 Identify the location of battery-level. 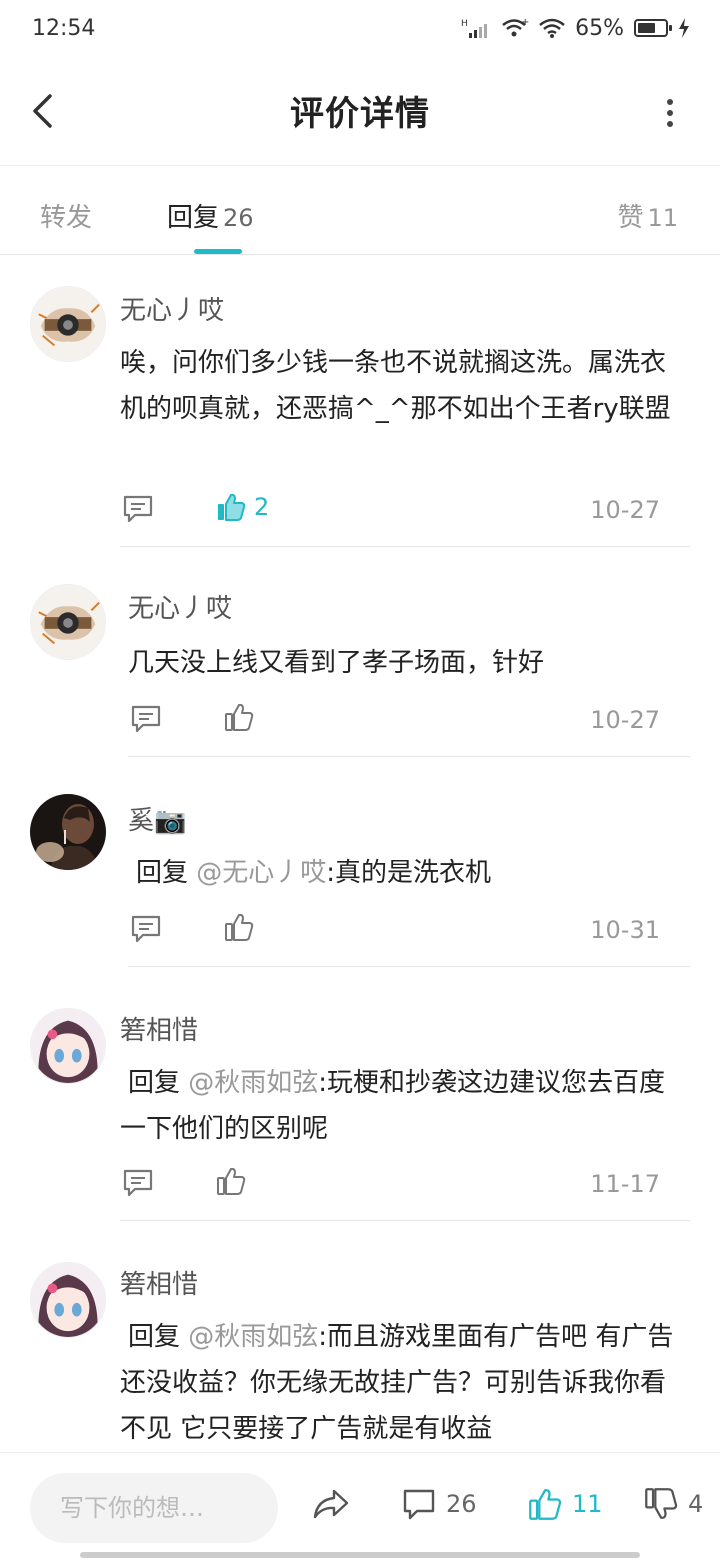
(646, 28).